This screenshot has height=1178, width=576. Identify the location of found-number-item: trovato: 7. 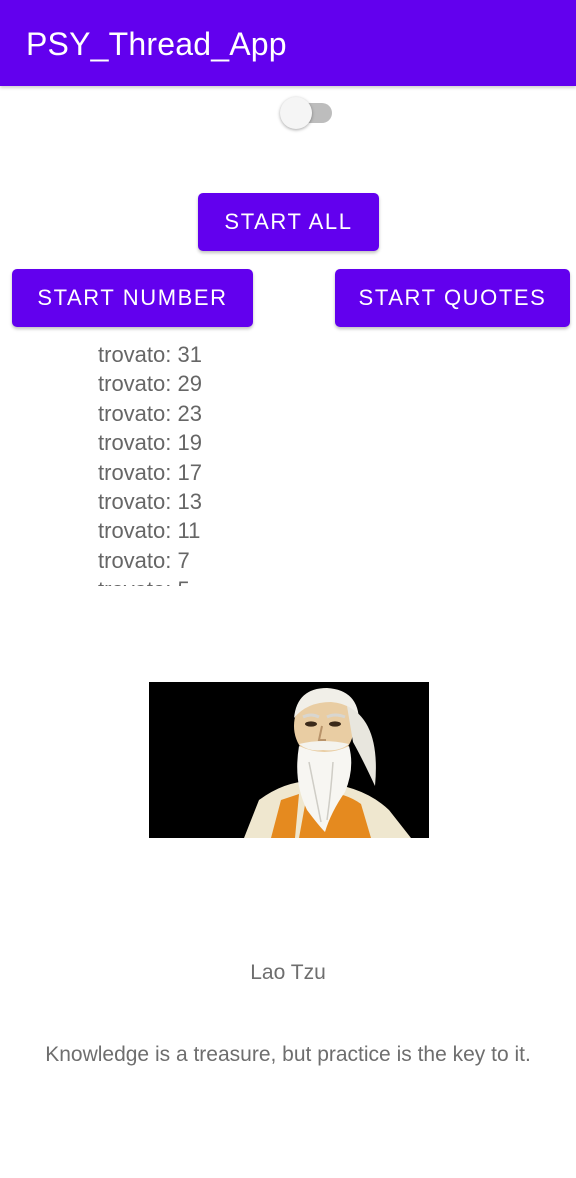
(144, 560).